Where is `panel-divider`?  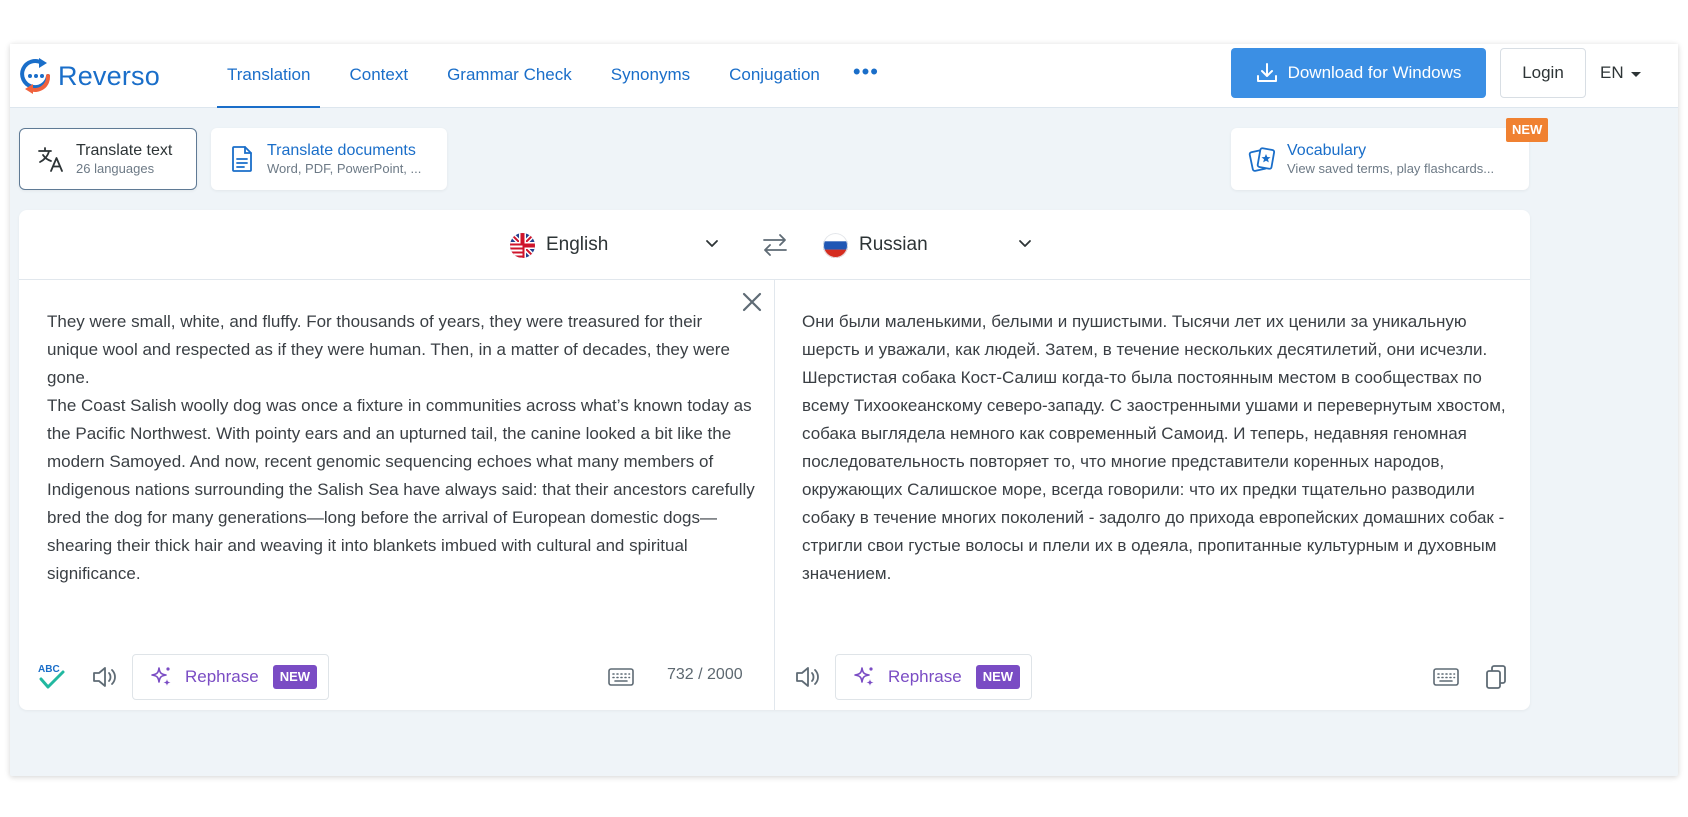
panel-divider is located at coordinates (774, 495).